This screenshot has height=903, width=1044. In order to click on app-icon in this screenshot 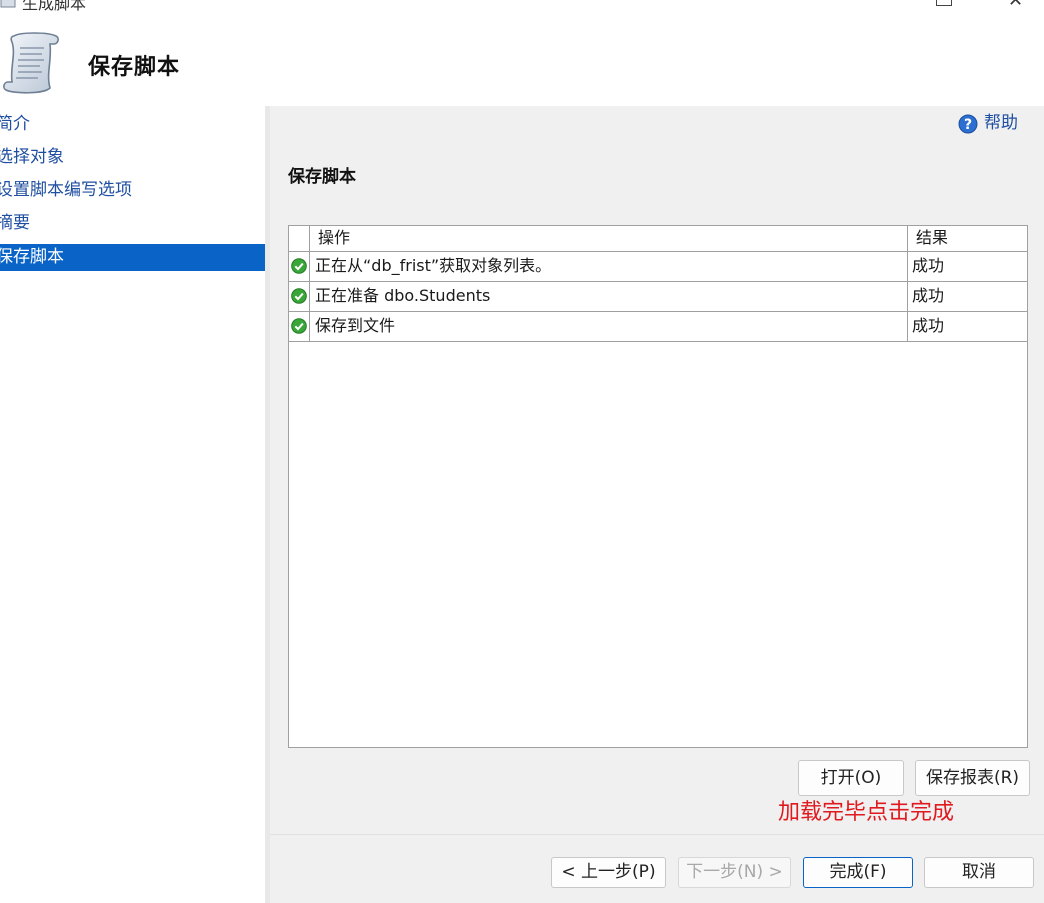, I will do `click(8, 4)`.